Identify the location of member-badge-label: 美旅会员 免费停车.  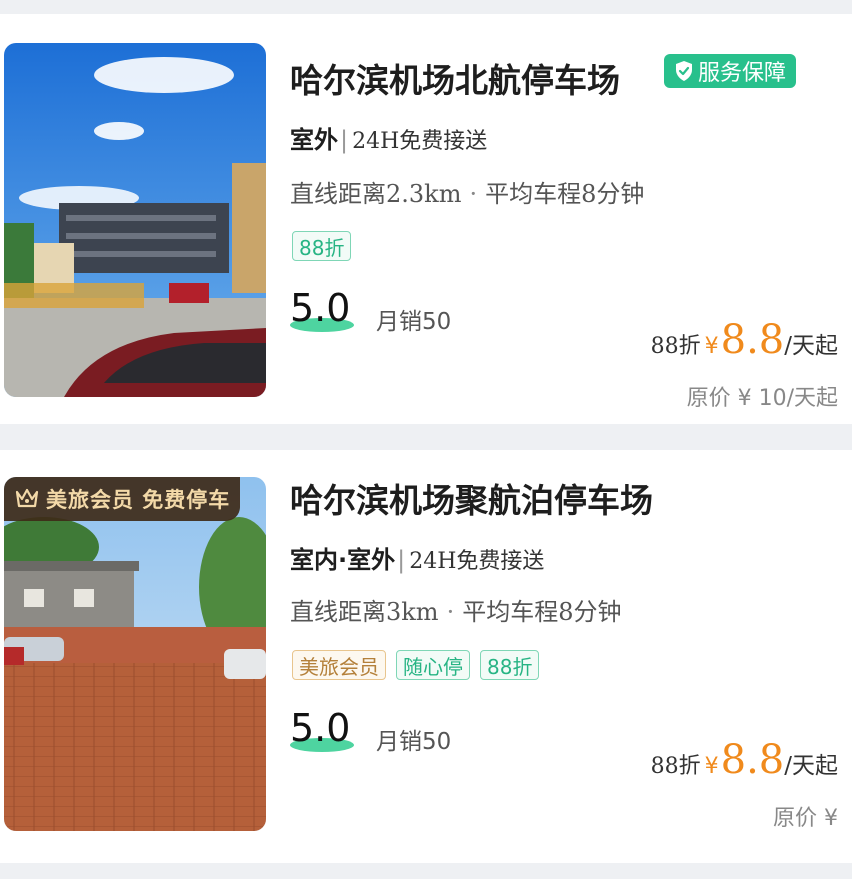
(138, 500).